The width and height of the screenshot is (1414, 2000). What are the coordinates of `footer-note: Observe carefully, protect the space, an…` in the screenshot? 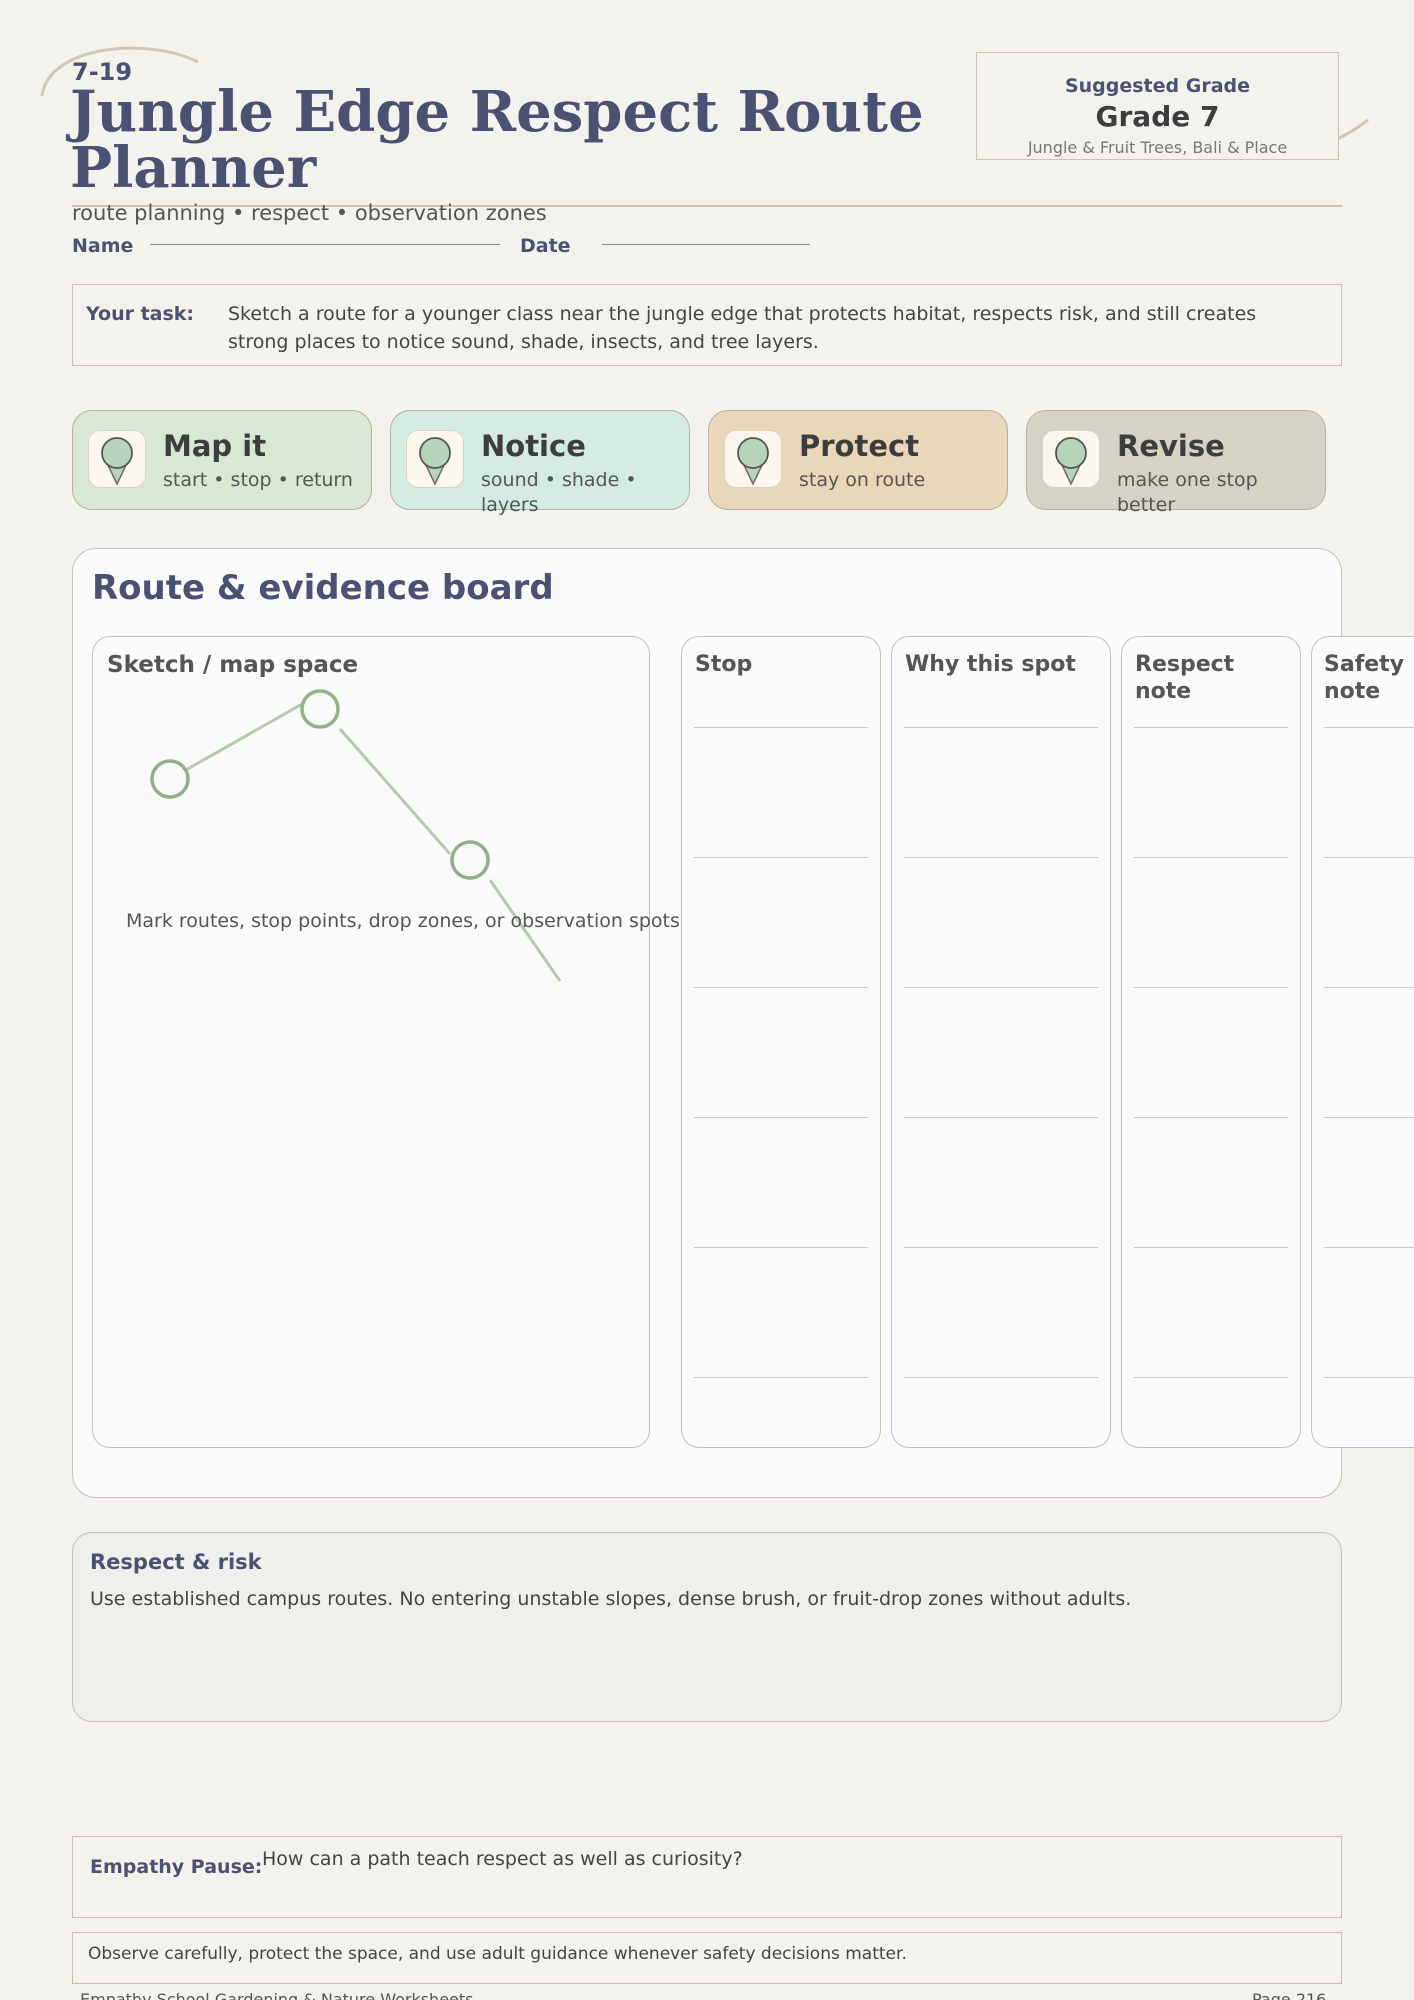 It's located at (497, 1954).